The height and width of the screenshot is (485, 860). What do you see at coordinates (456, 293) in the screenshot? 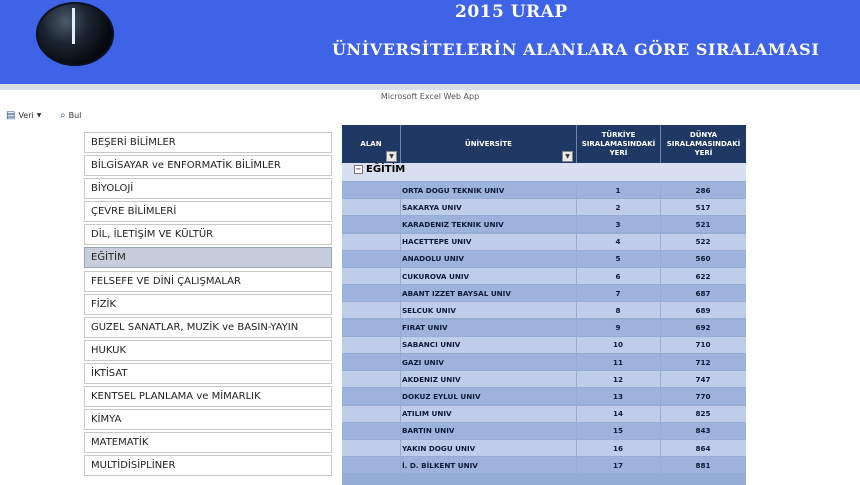
I see `university-cell: ABANT IZZET BAYSAL UNIV` at bounding box center [456, 293].